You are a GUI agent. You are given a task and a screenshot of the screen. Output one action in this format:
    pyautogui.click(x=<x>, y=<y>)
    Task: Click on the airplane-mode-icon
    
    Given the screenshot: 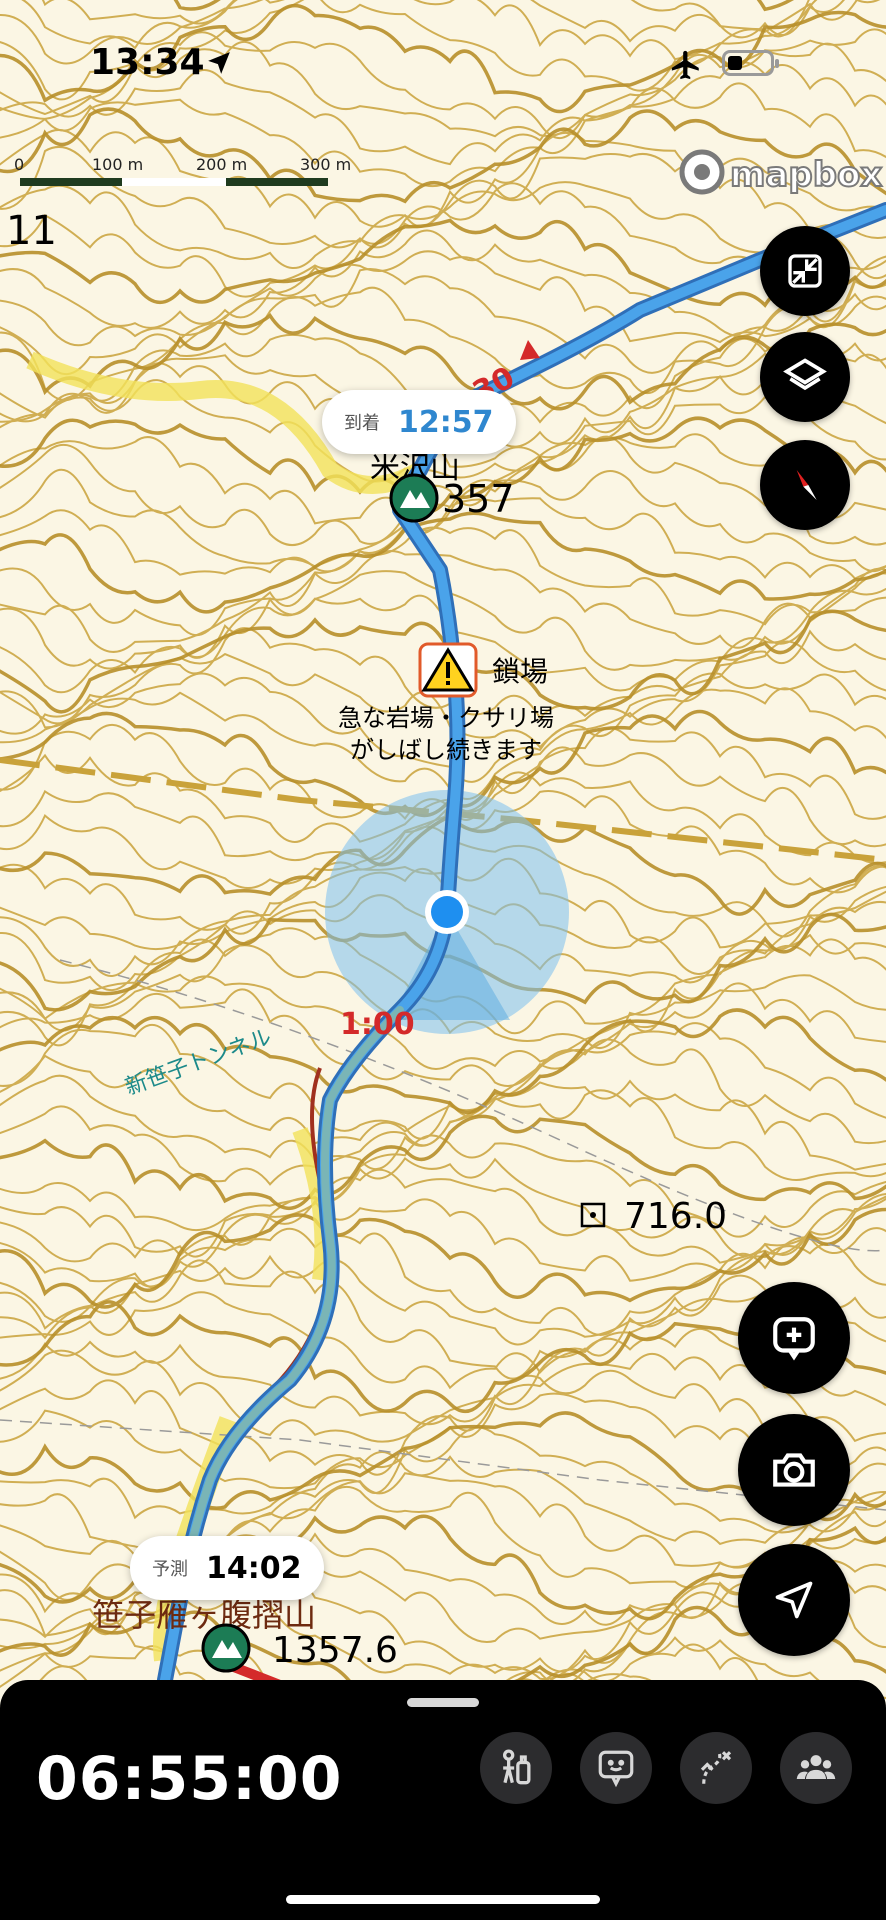 What is the action you would take?
    pyautogui.click(x=685, y=65)
    